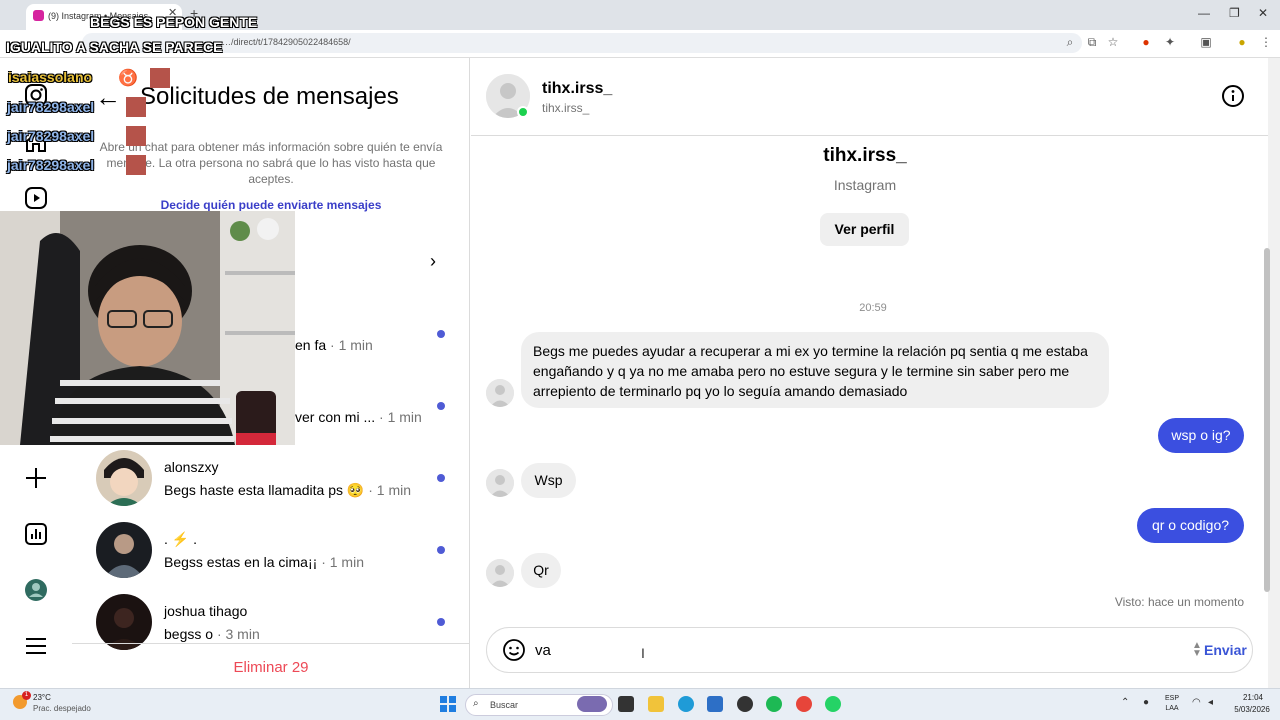 This screenshot has width=1280, height=720. What do you see at coordinates (1206, 42) in the screenshot?
I see `screenshot-icon: ▣` at bounding box center [1206, 42].